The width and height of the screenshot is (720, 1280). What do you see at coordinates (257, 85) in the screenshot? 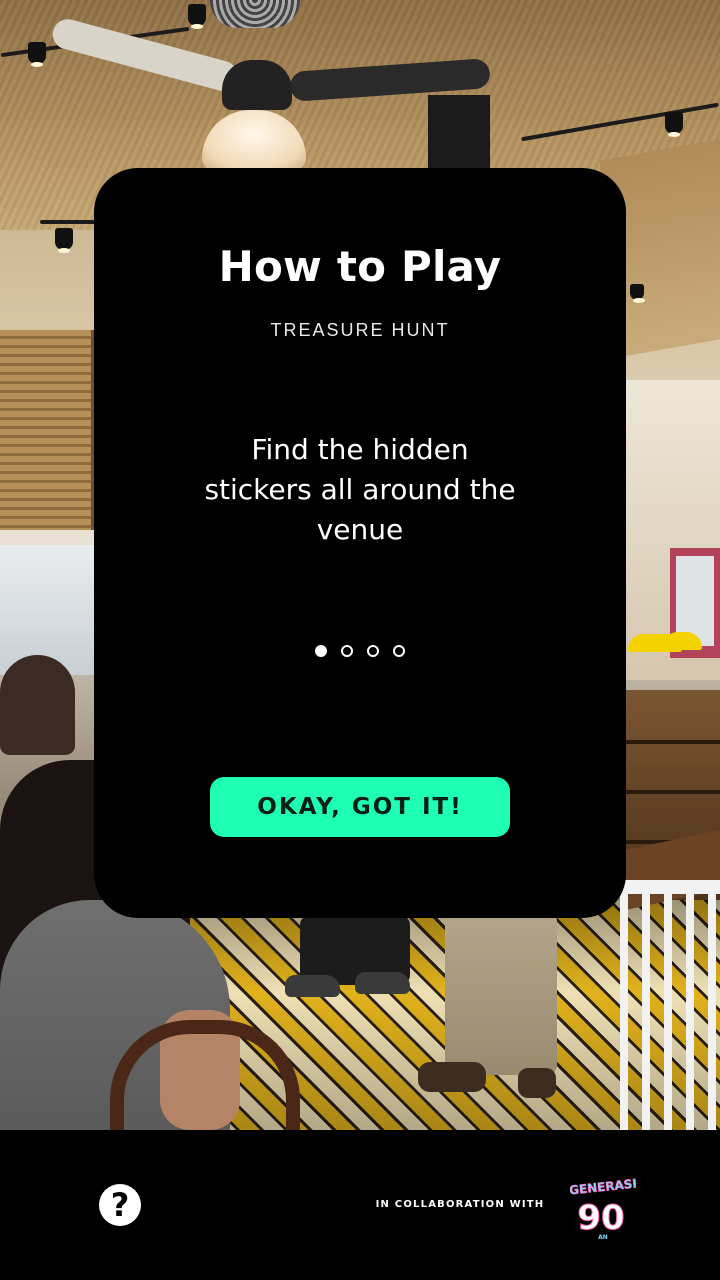
I see `fan-motor` at bounding box center [257, 85].